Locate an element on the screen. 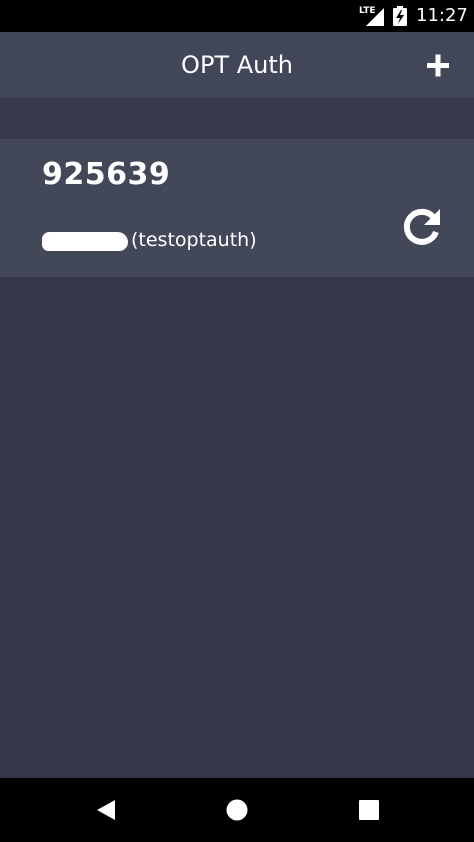 This screenshot has height=842, width=474. refresh-button is located at coordinates (422, 227).